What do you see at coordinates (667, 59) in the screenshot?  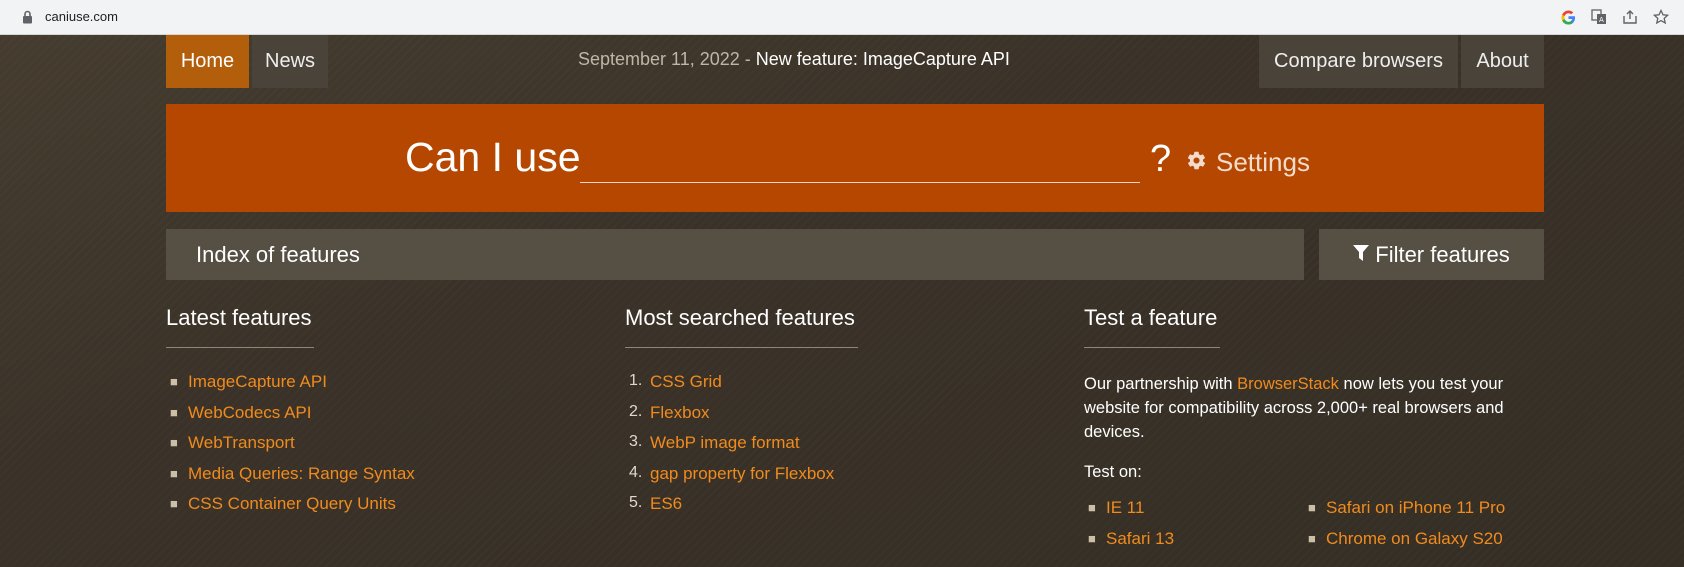 I see `announcement-date: September 11, 2022 -` at bounding box center [667, 59].